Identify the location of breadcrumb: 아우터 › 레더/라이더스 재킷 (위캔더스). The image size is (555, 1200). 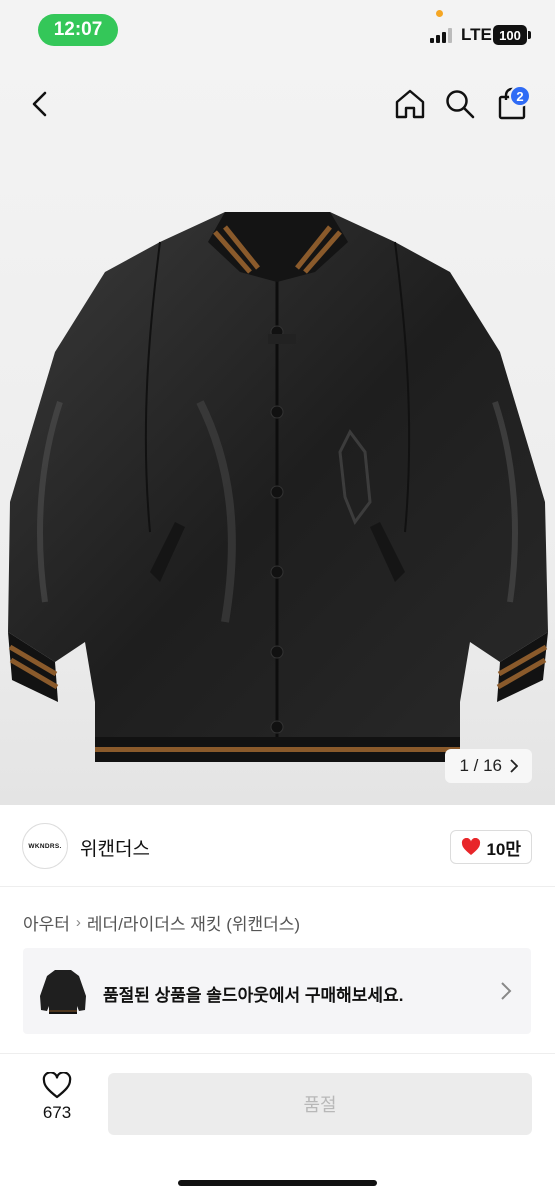
(161, 922).